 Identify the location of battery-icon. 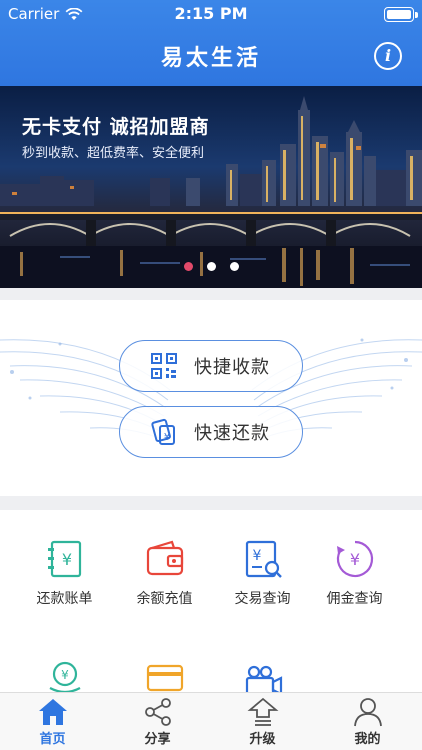
(401, 14).